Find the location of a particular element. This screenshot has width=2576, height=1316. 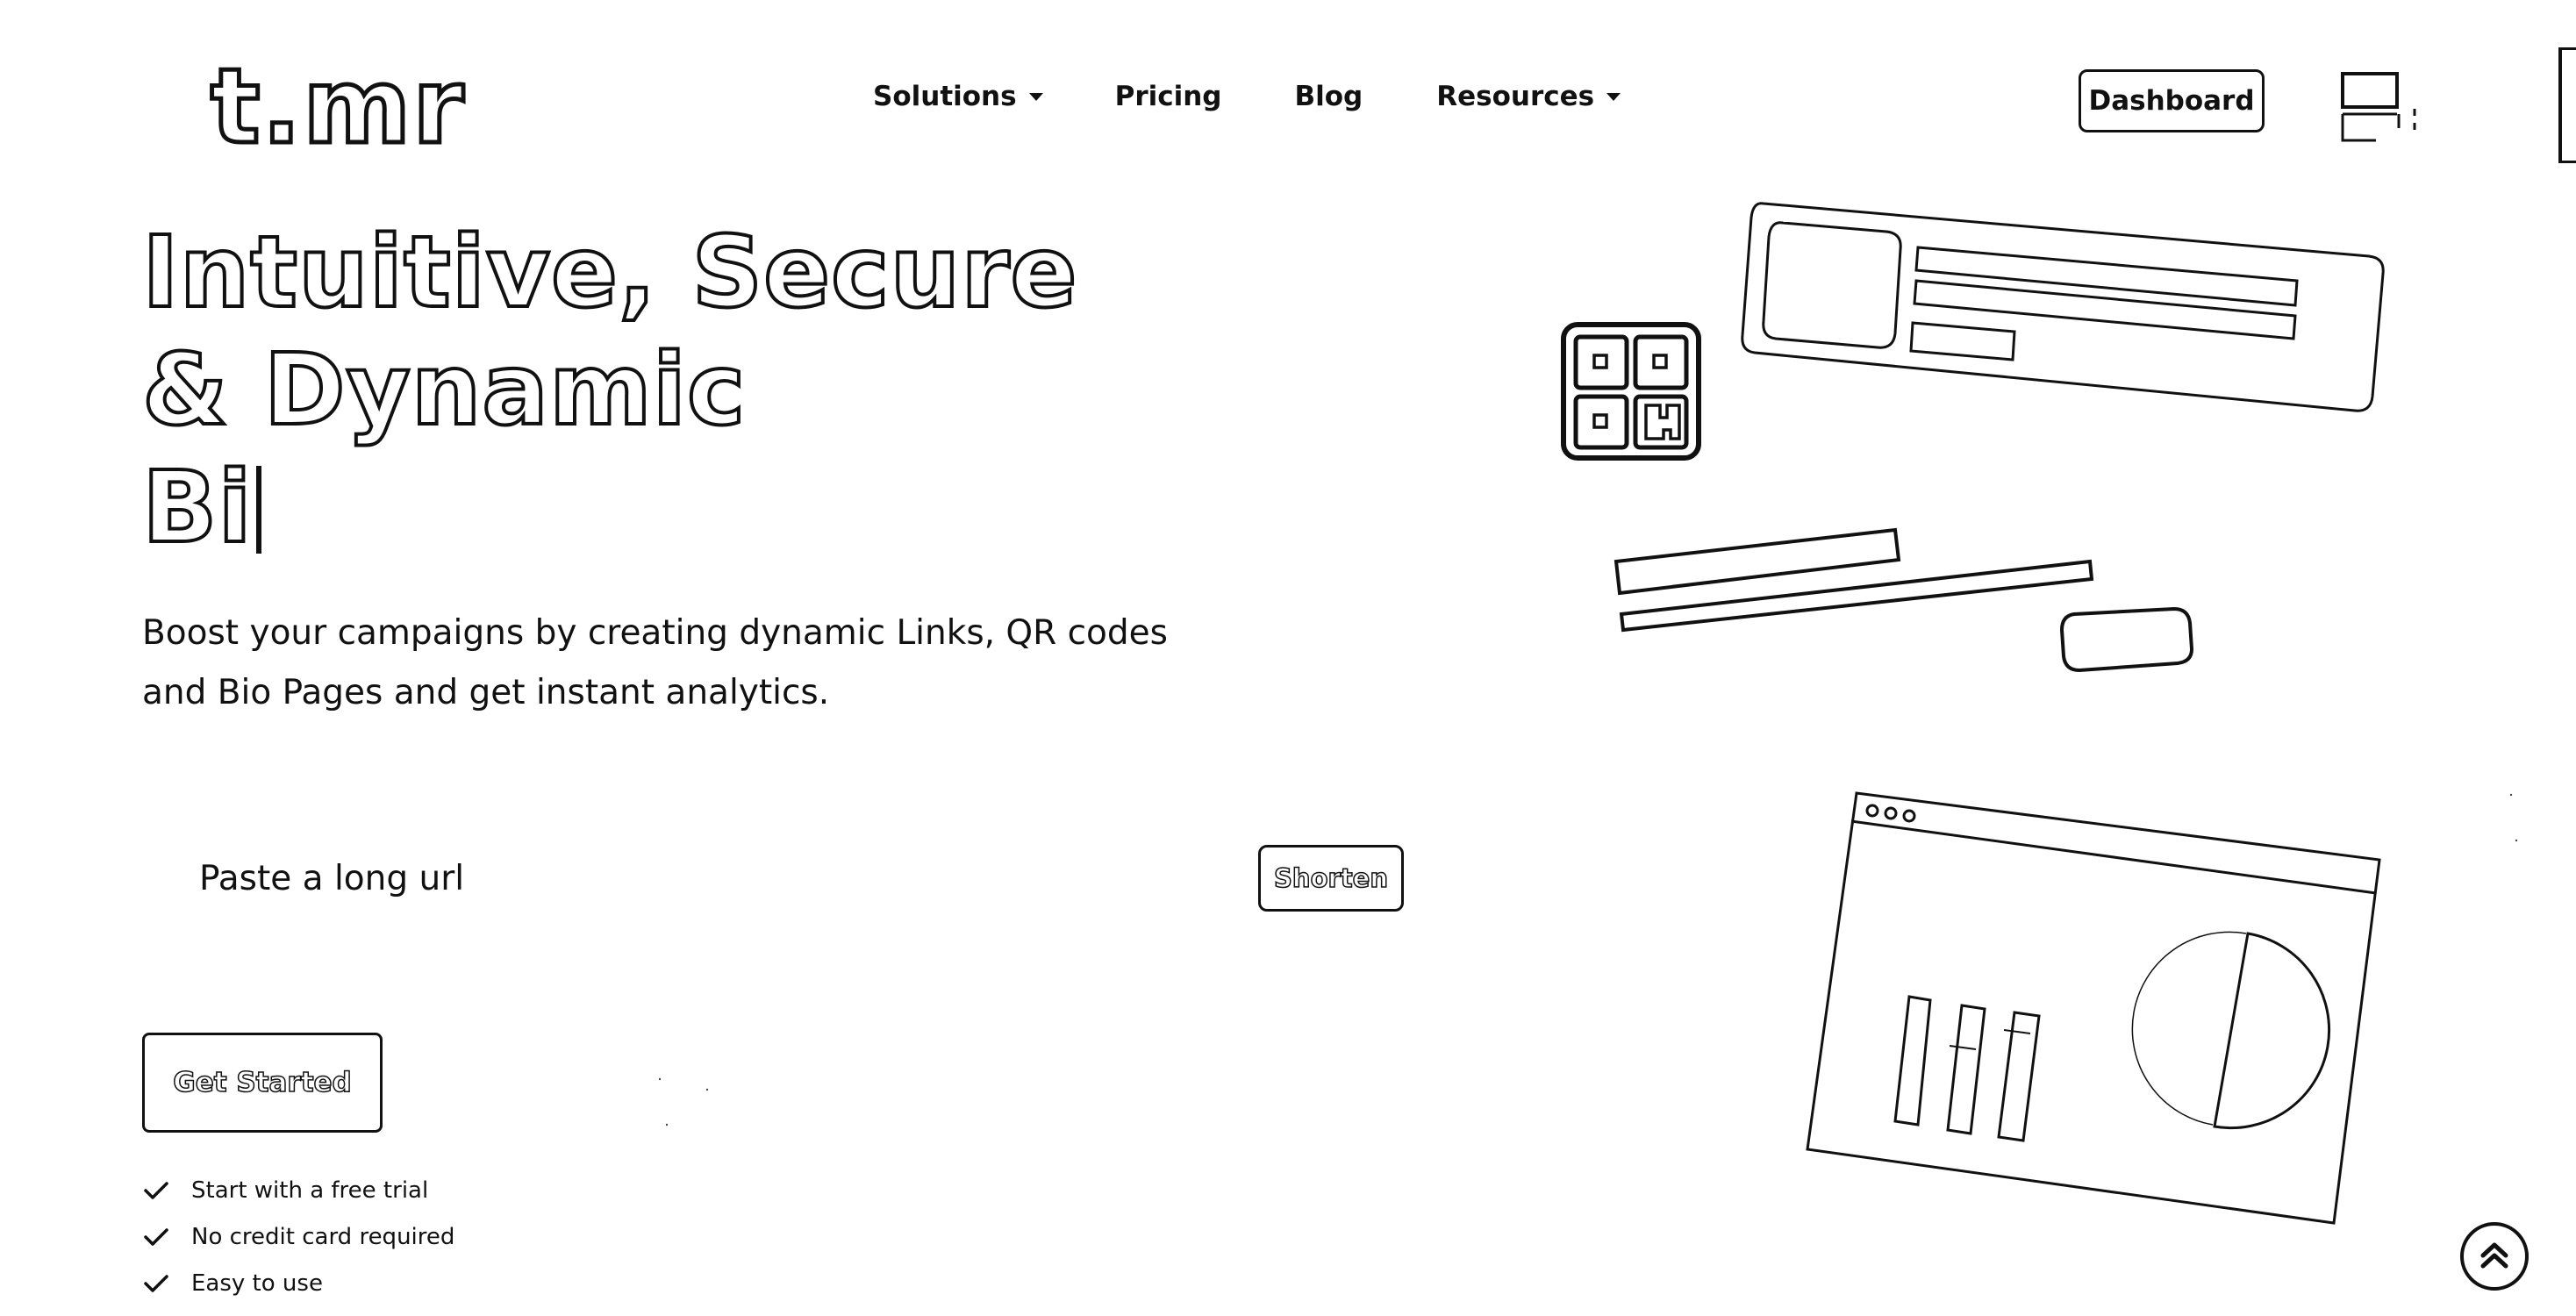

feature-item: Easy to use is located at coordinates (298, 1283).